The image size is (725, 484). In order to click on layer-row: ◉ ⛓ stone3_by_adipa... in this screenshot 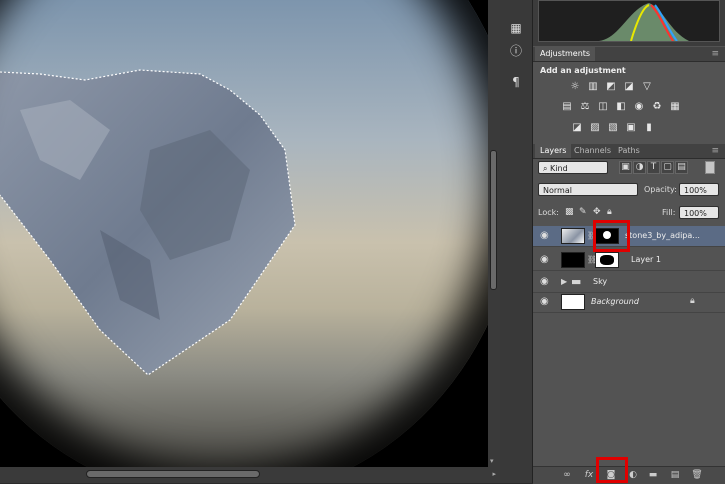, I will do `click(629, 236)`.